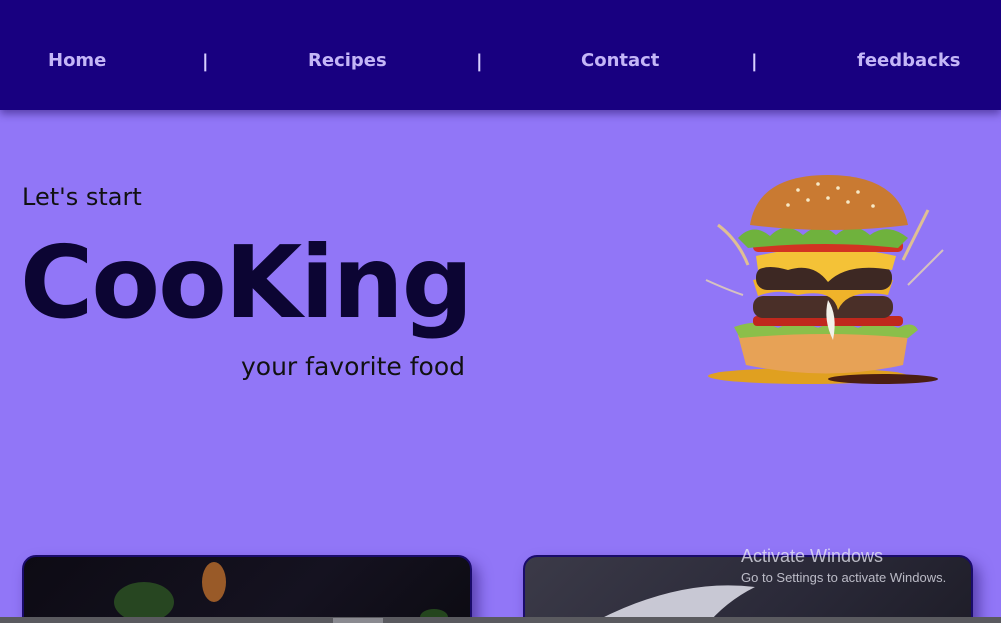  I want to click on recipe-card, so click(247, 589).